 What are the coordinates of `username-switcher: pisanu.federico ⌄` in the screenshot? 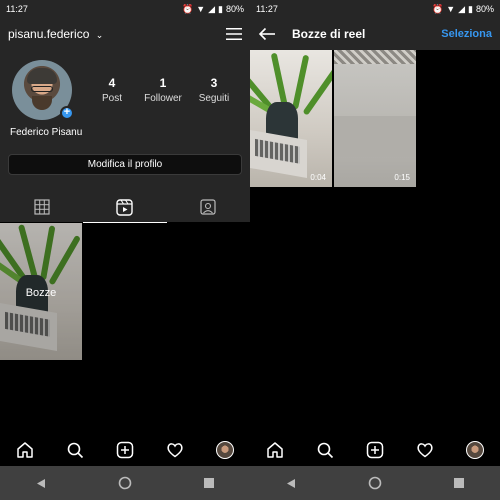 It's located at (55, 34).